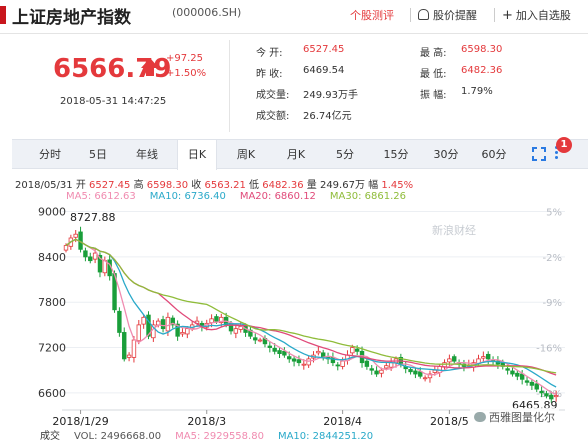  What do you see at coordinates (324, 49) in the screenshot?
I see `stat-value: 6527.45` at bounding box center [324, 49].